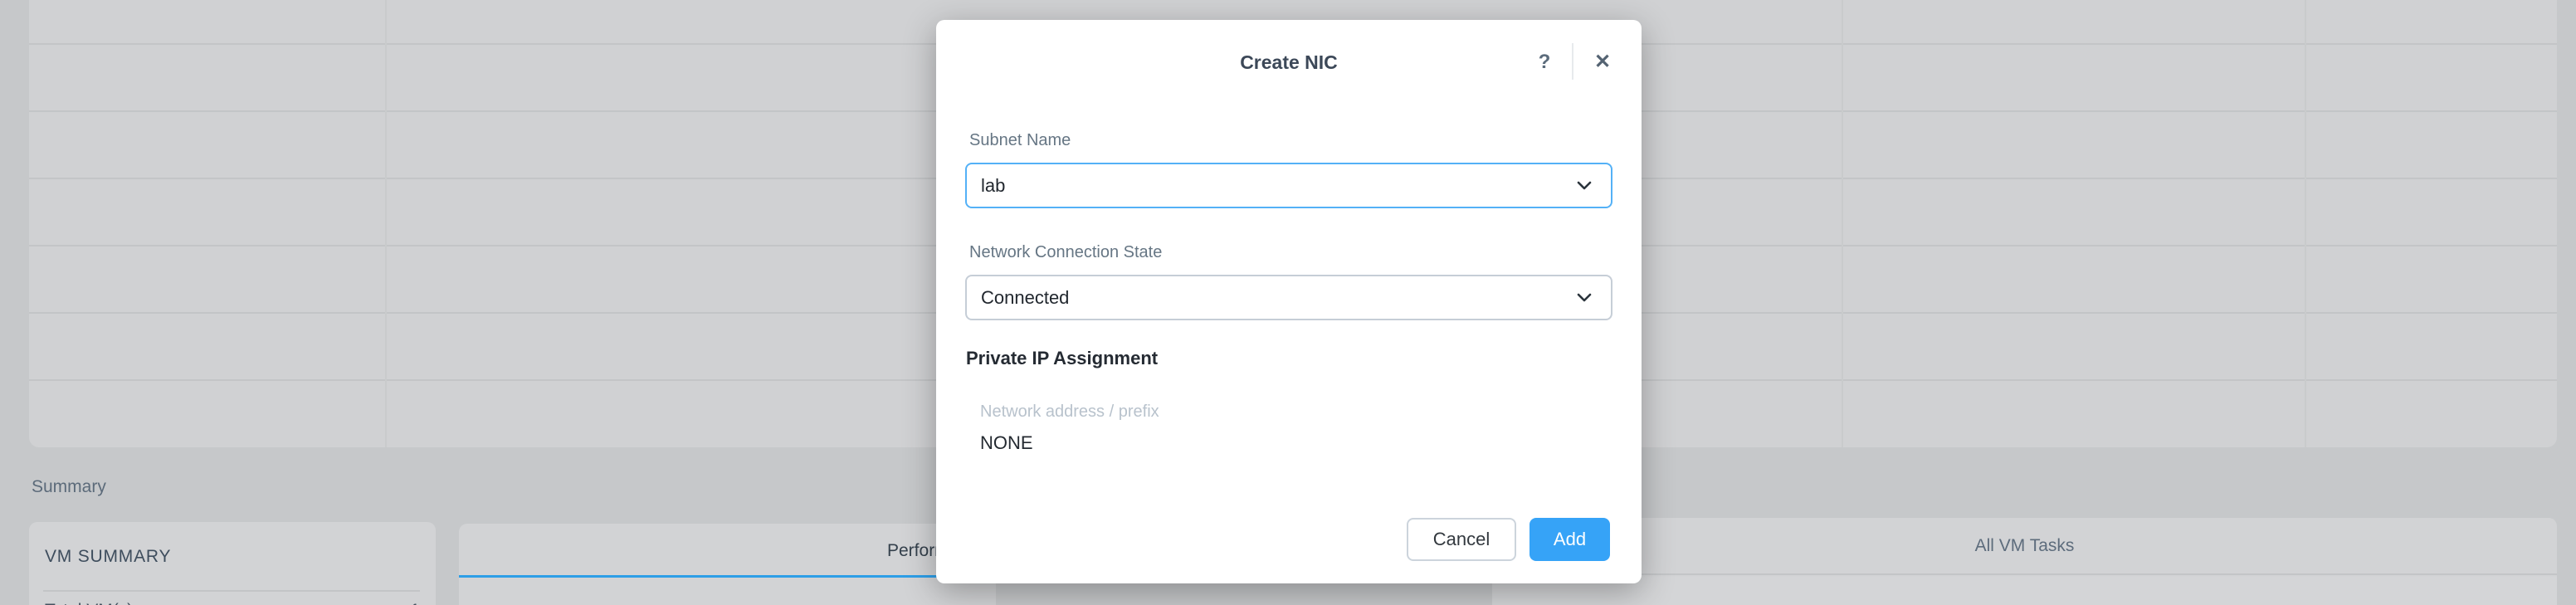  What do you see at coordinates (1570, 539) in the screenshot?
I see `add-button: Add` at bounding box center [1570, 539].